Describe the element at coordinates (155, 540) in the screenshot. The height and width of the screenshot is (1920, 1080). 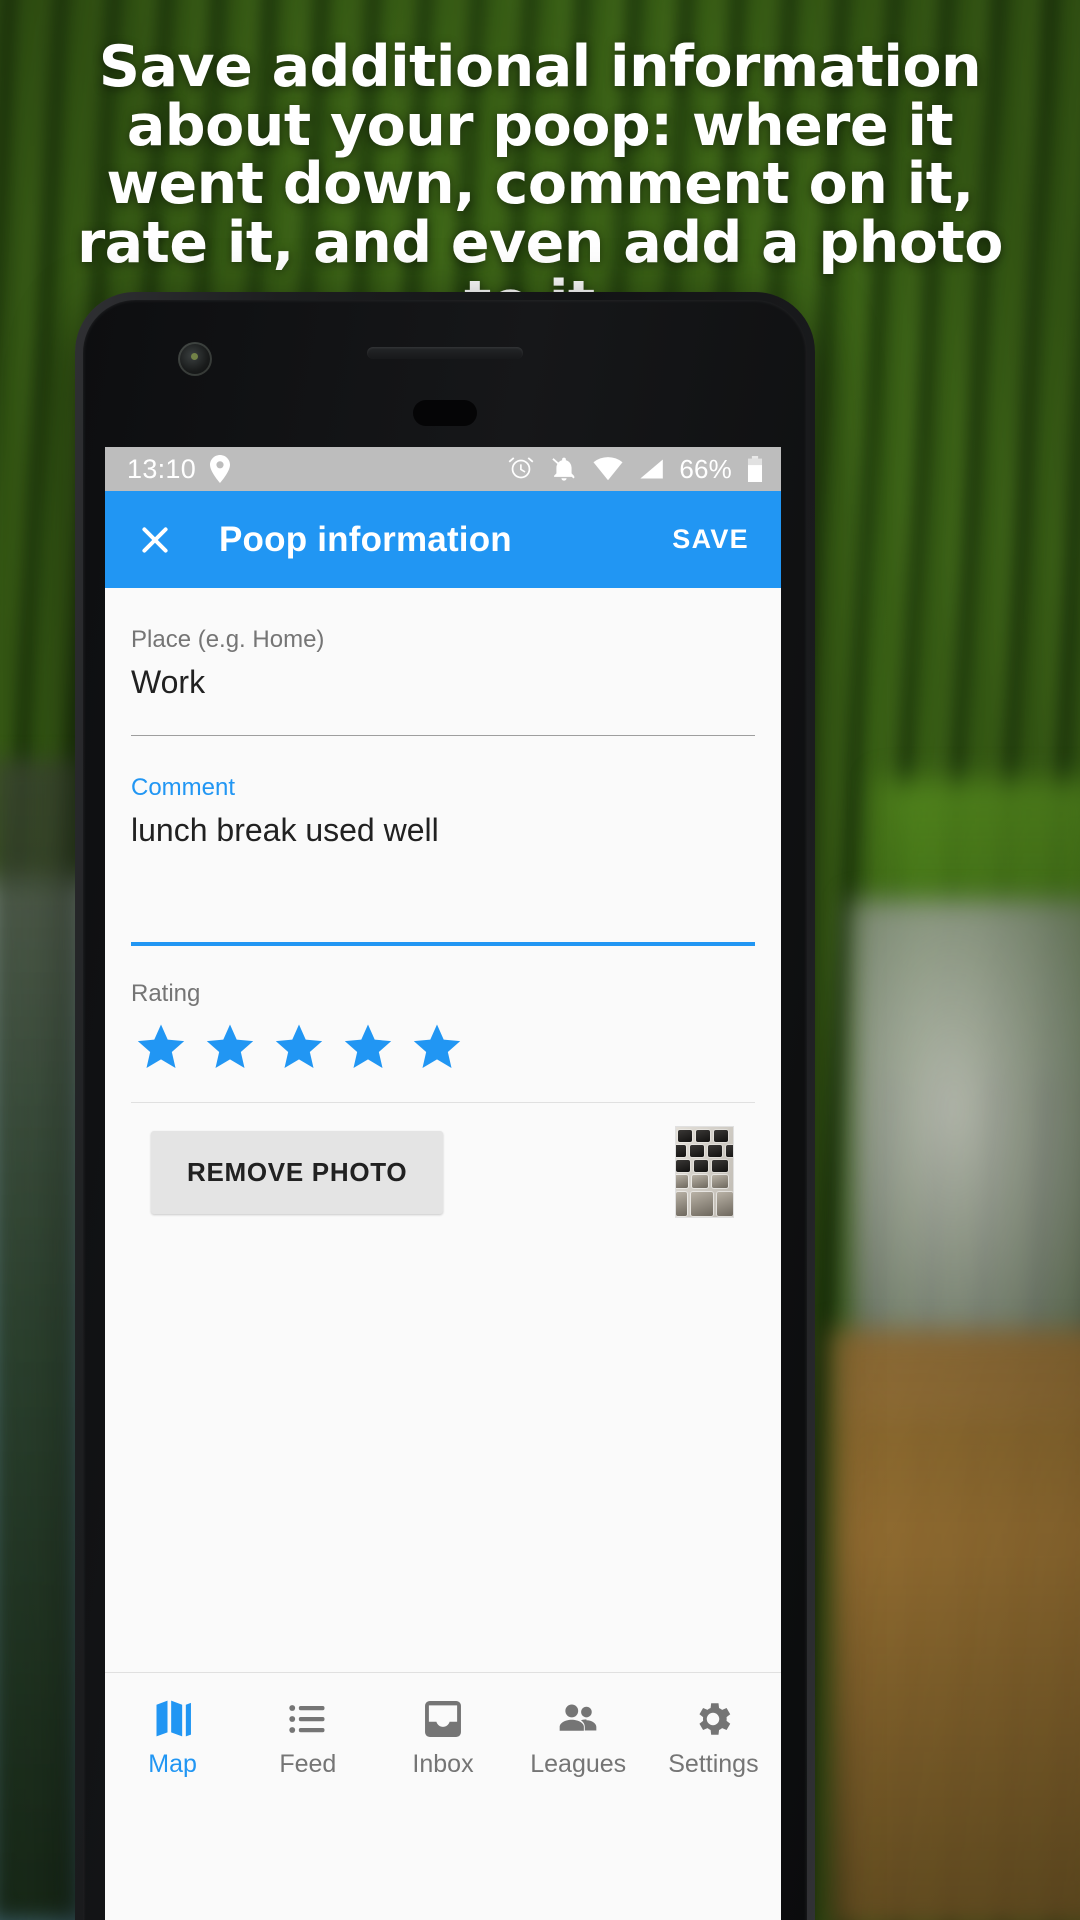
I see `close-icon` at that location.